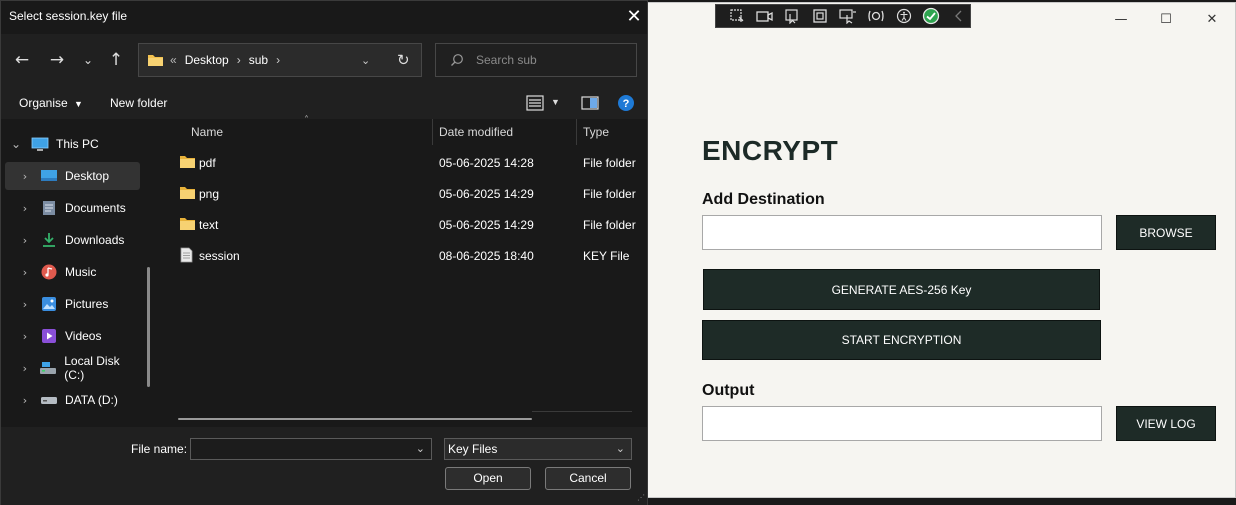 This screenshot has height=505, width=1236. What do you see at coordinates (71, 240) in the screenshot?
I see `tree-item-downloads: › Downloads` at bounding box center [71, 240].